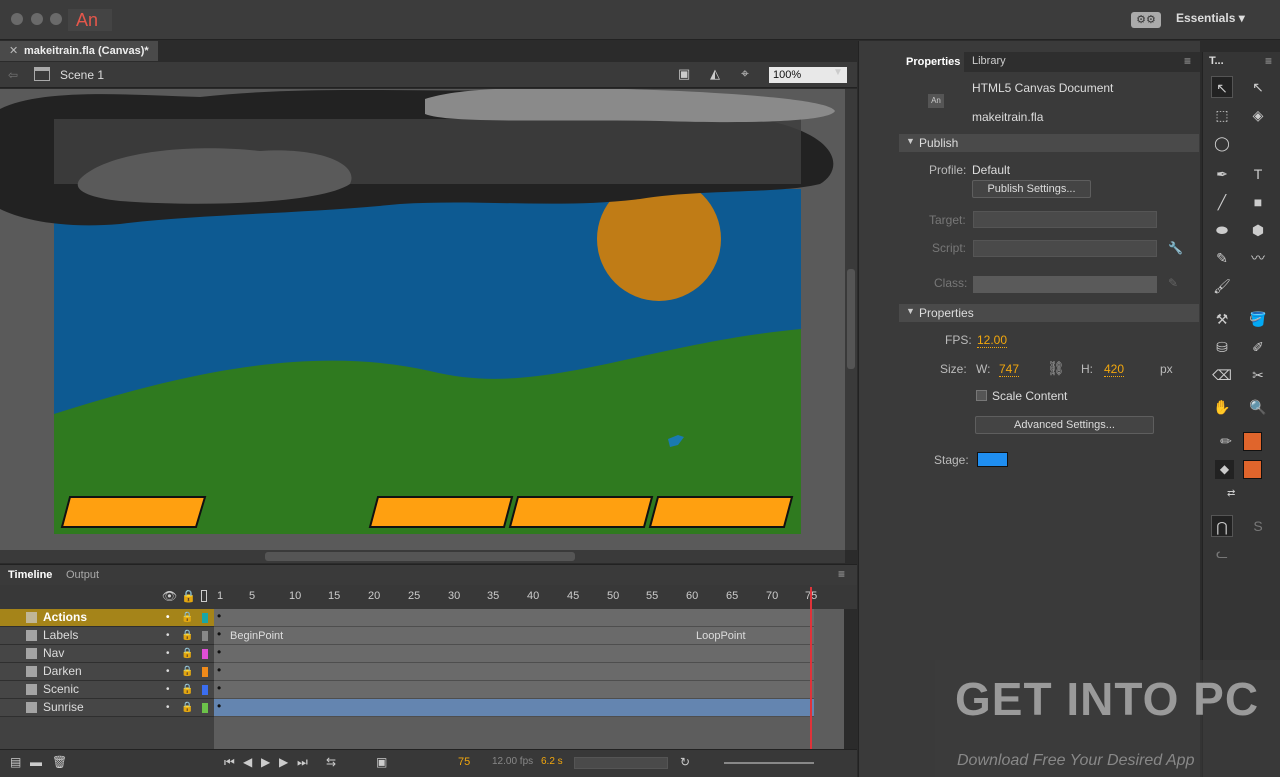 This screenshot has width=1280, height=777. I want to click on step-back-icon: ◀, so click(247, 762).